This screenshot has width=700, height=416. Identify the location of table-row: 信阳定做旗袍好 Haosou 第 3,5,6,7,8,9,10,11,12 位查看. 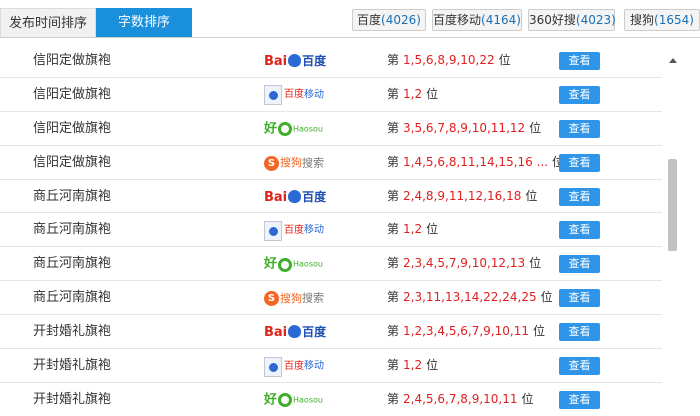
(331, 129).